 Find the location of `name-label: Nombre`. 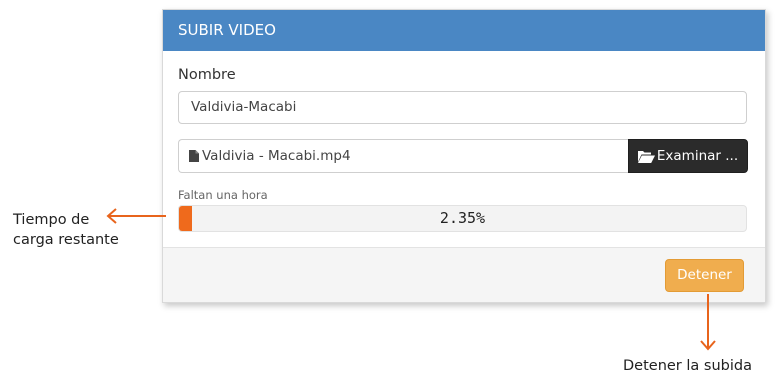

name-label: Nombre is located at coordinates (207, 75).